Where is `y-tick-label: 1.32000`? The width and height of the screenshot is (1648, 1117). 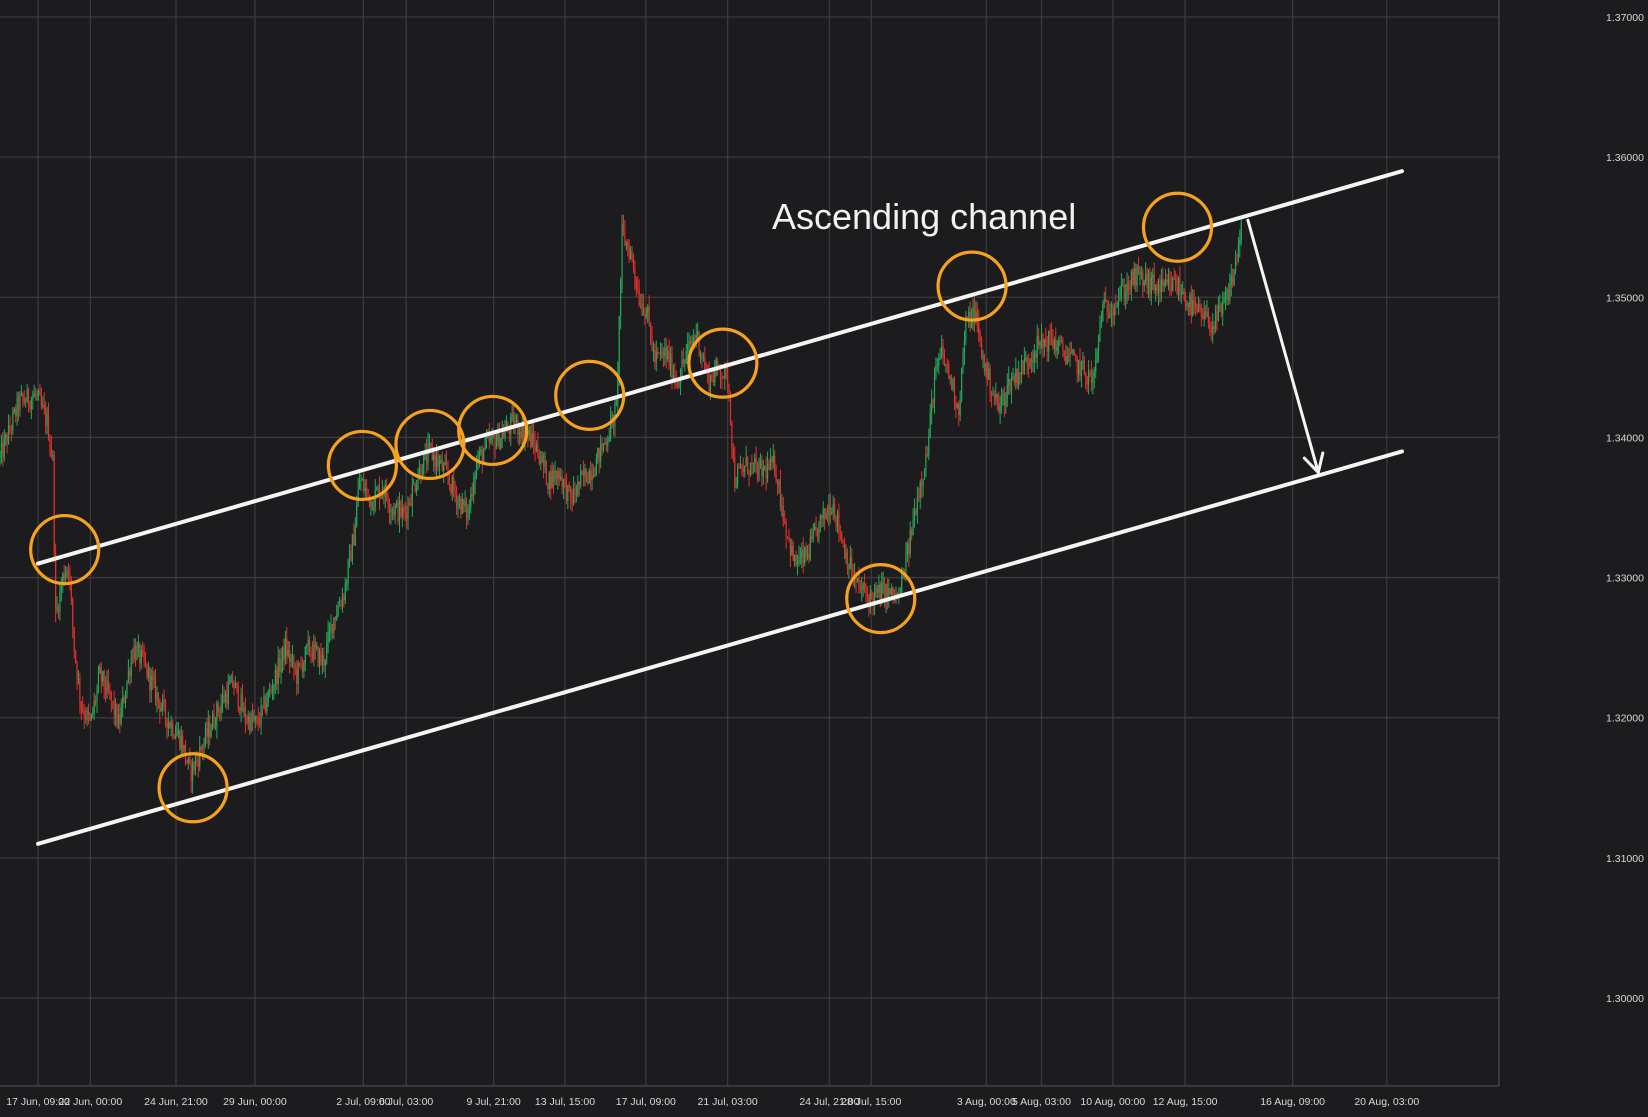
y-tick-label: 1.32000 is located at coordinates (1625, 719).